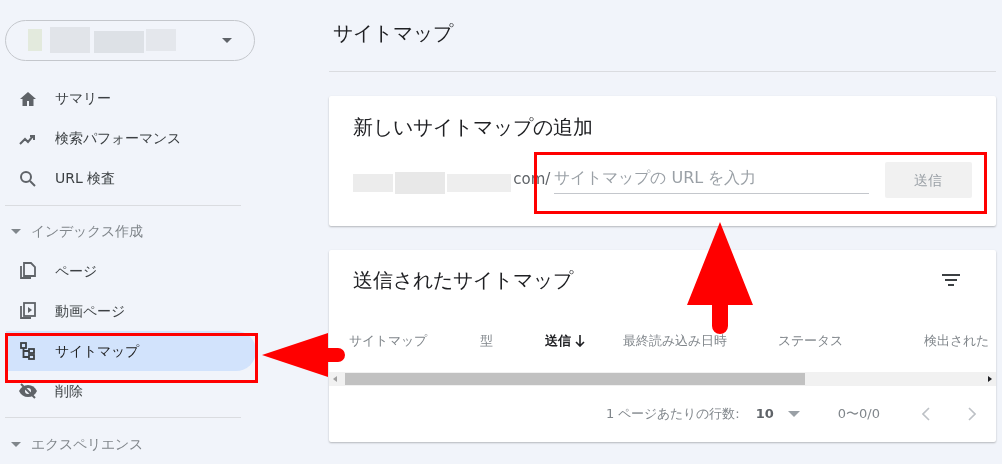 This screenshot has height=464, width=1002. Describe the element at coordinates (131, 98) in the screenshot. I see `nav-item: サマリー` at that location.